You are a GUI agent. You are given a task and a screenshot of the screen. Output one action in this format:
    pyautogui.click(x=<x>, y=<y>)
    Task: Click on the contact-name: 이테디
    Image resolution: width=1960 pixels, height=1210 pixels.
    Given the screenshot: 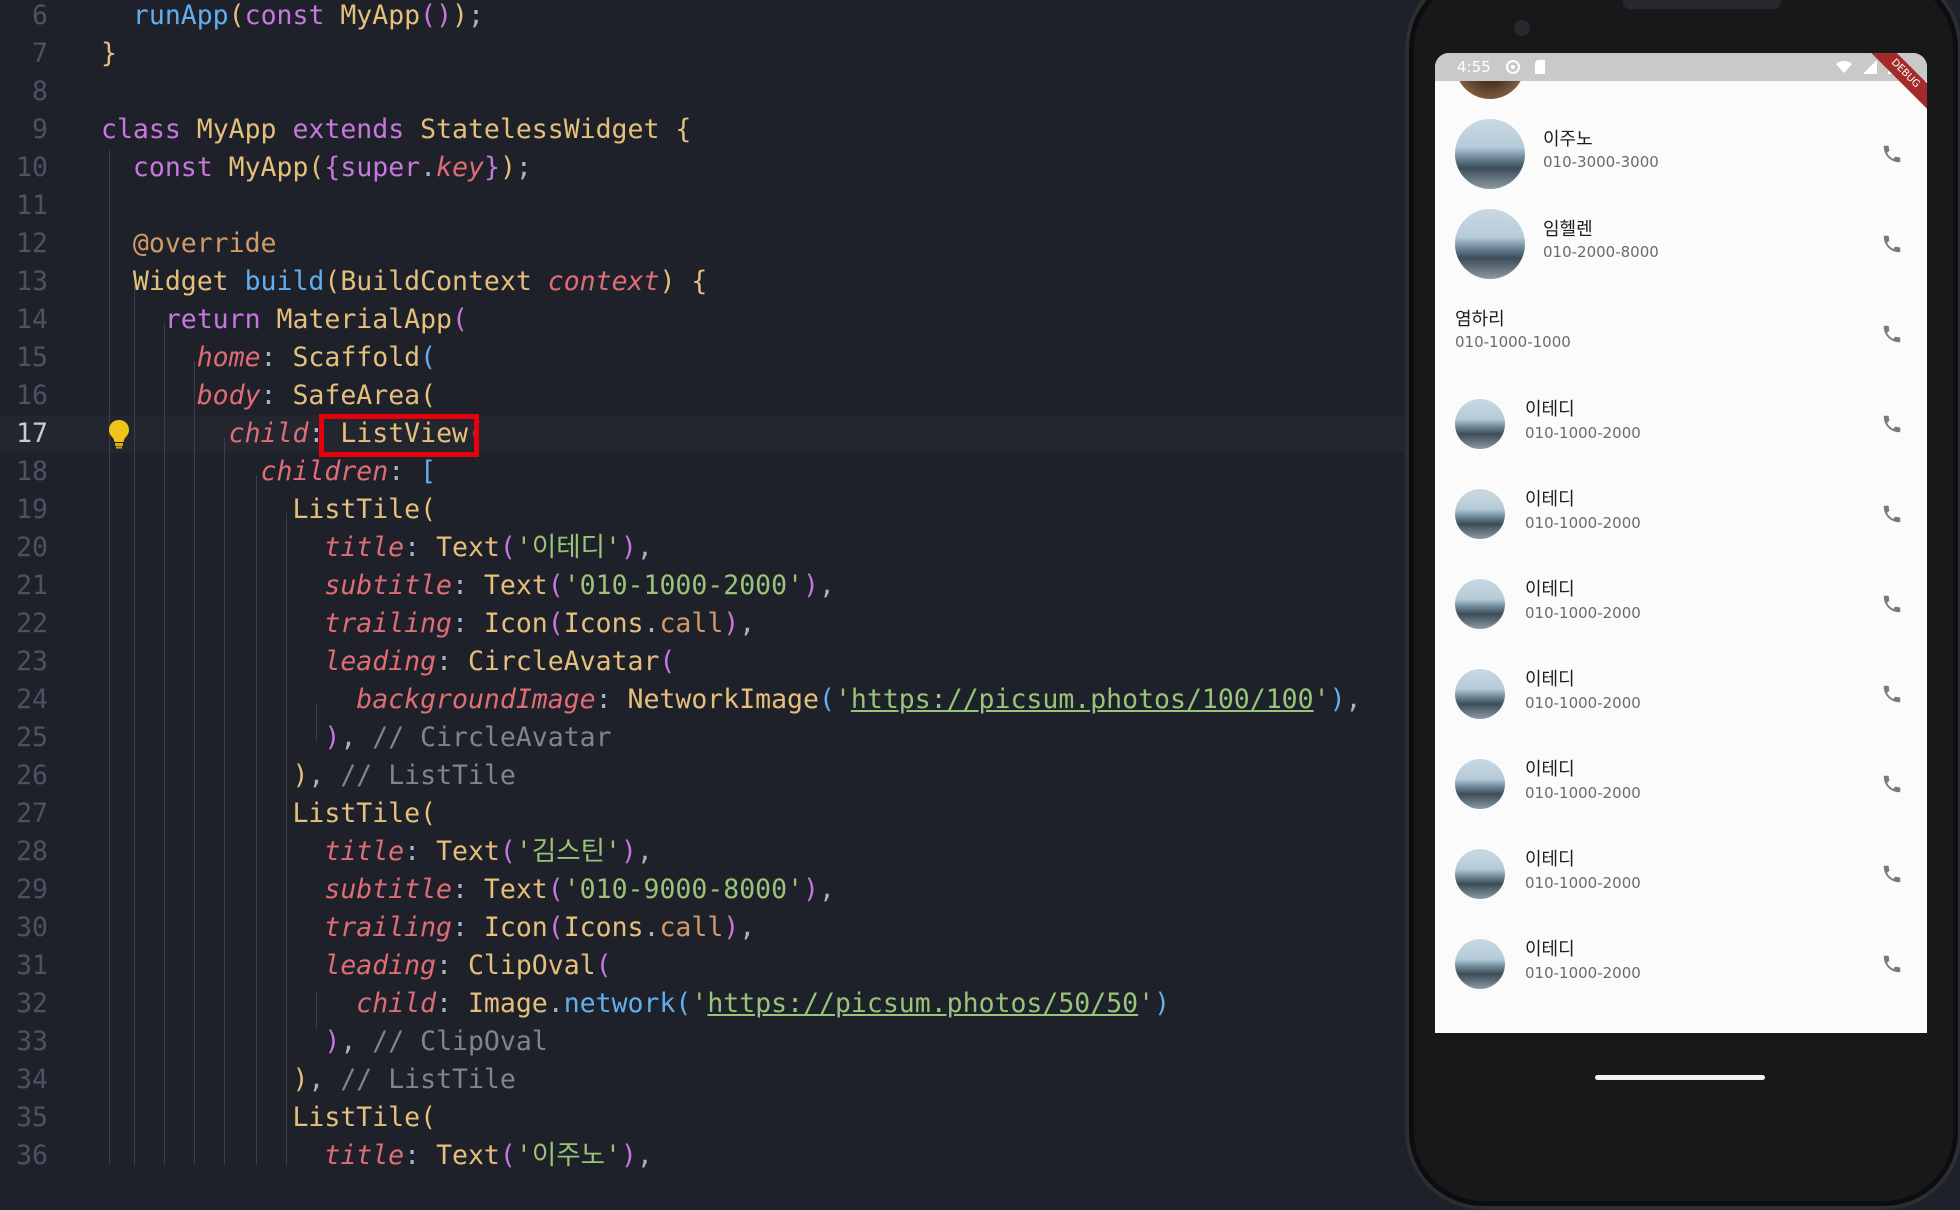 What is the action you would take?
    pyautogui.click(x=1550, y=409)
    